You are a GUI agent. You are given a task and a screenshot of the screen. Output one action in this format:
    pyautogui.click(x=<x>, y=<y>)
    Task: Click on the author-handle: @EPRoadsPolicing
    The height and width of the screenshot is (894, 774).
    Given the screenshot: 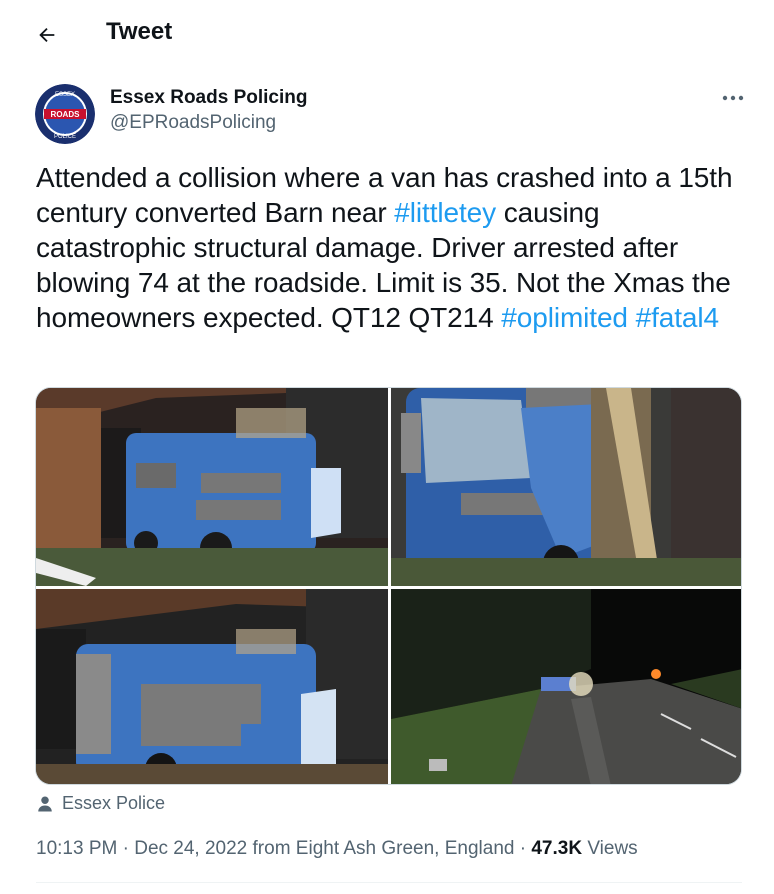 What is the action you would take?
    pyautogui.click(x=193, y=123)
    